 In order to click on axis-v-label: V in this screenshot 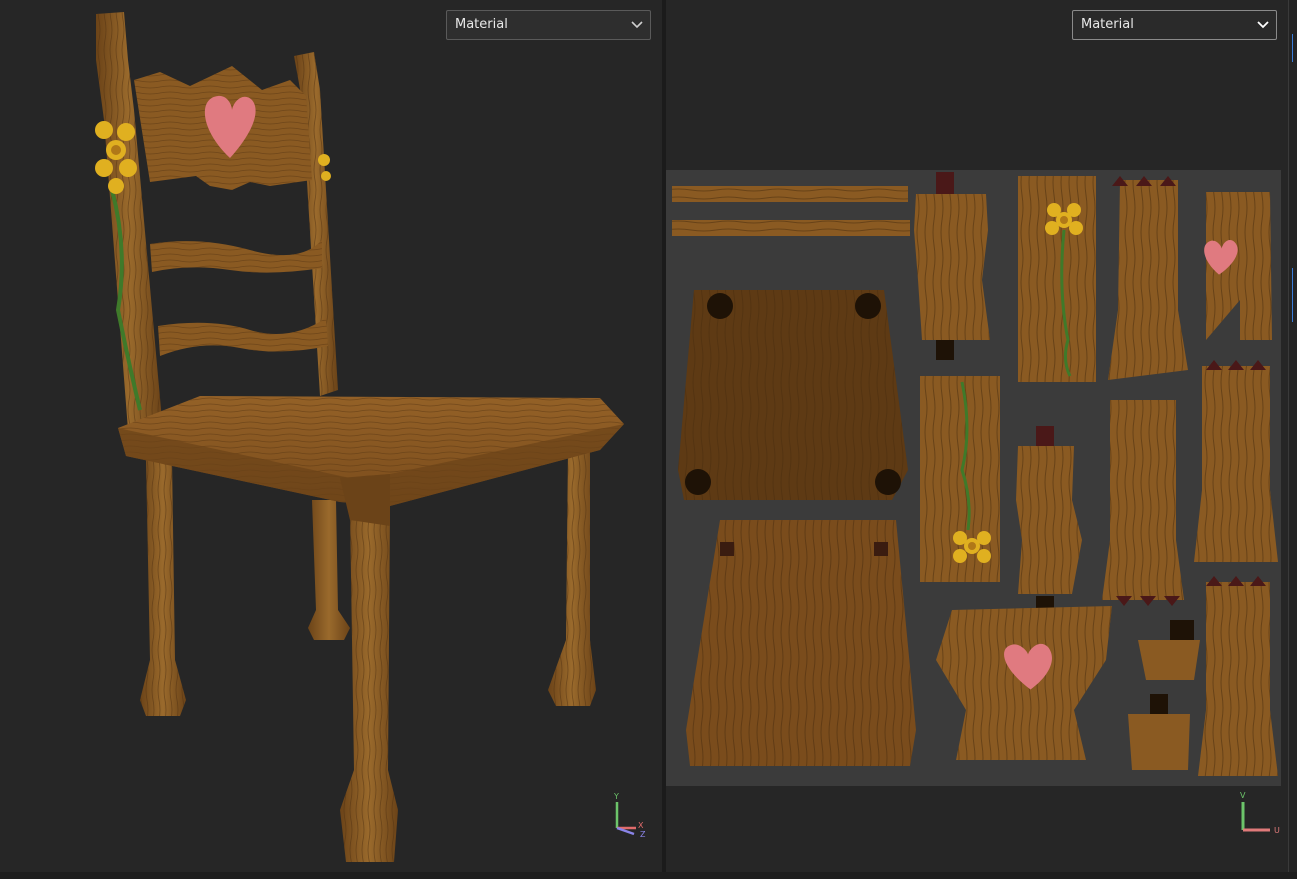, I will do `click(1243, 795)`.